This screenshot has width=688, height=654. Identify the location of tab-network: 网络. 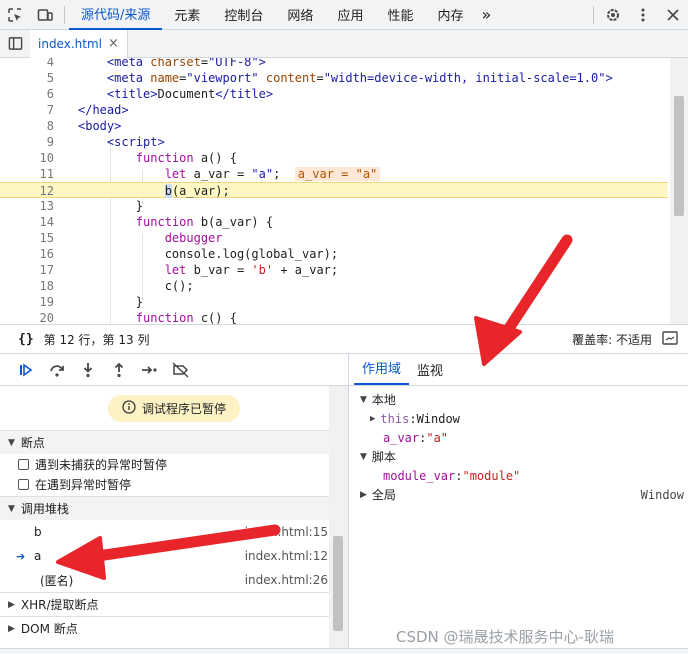
(300, 15).